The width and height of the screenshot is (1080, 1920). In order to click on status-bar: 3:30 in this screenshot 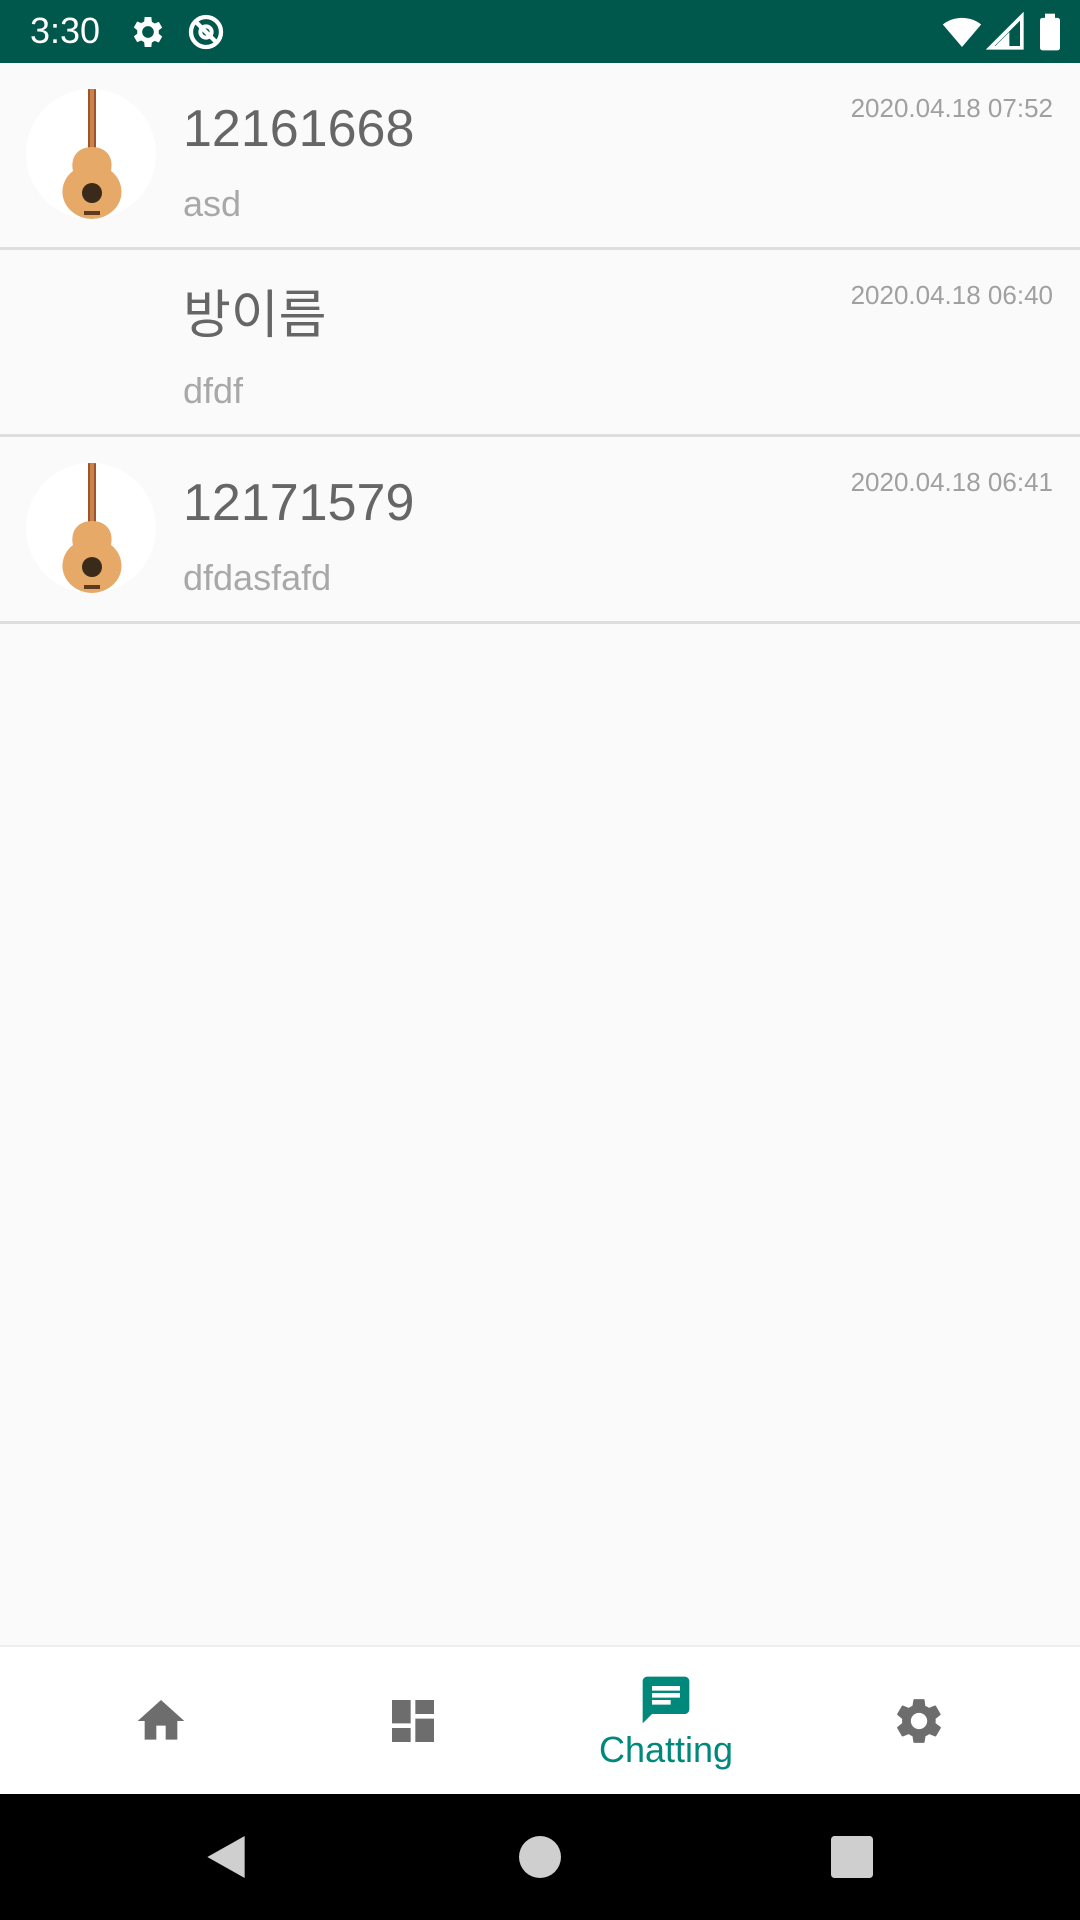, I will do `click(540, 31)`.